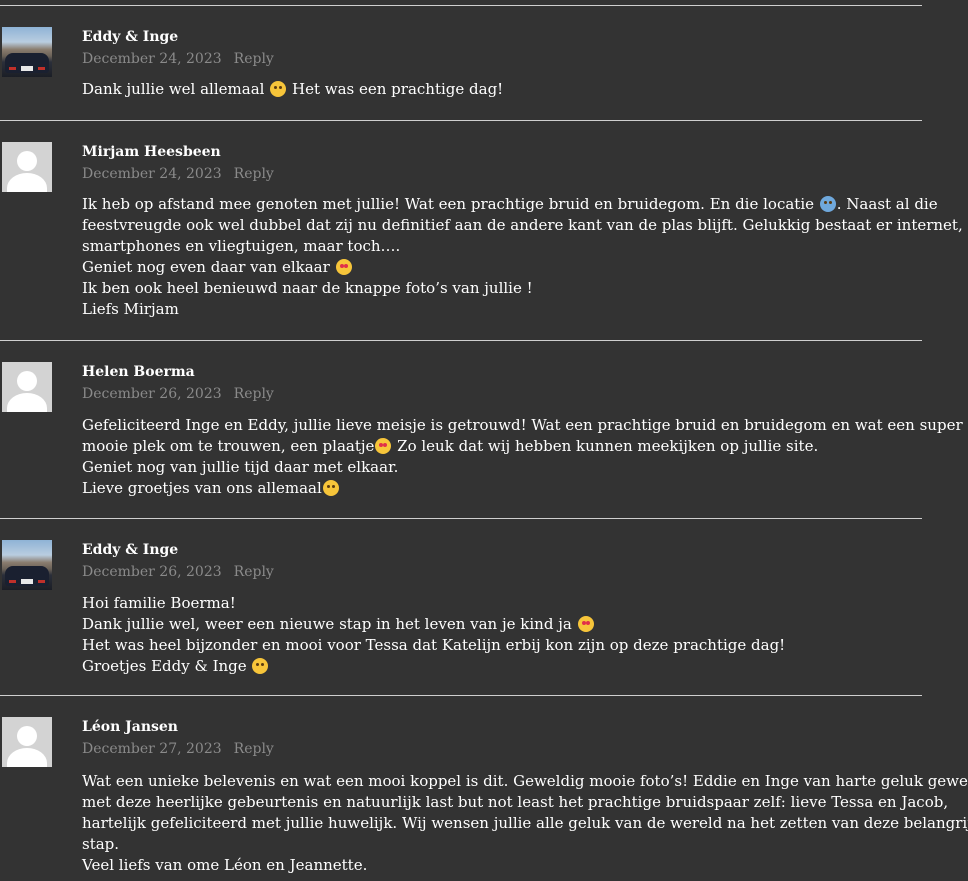 Image resolution: width=968 pixels, height=881 pixels. What do you see at coordinates (130, 727) in the screenshot?
I see `comment-author: Léon Jansen` at bounding box center [130, 727].